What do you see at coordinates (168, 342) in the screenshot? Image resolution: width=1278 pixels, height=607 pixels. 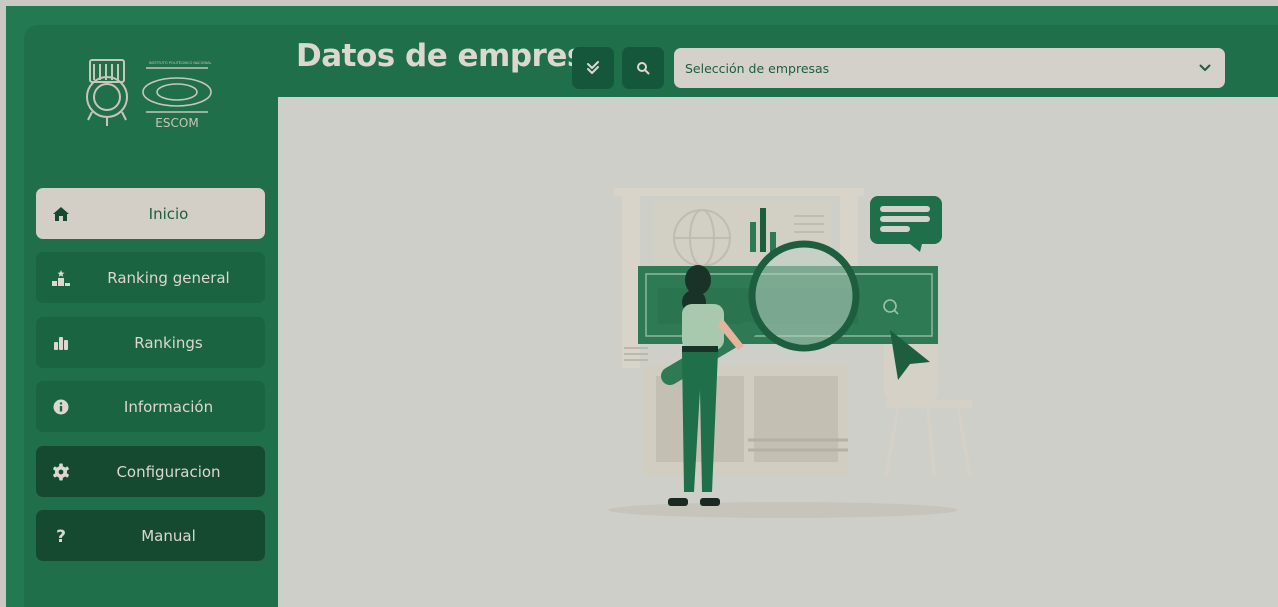 I see `nav-item-label: Rankings` at bounding box center [168, 342].